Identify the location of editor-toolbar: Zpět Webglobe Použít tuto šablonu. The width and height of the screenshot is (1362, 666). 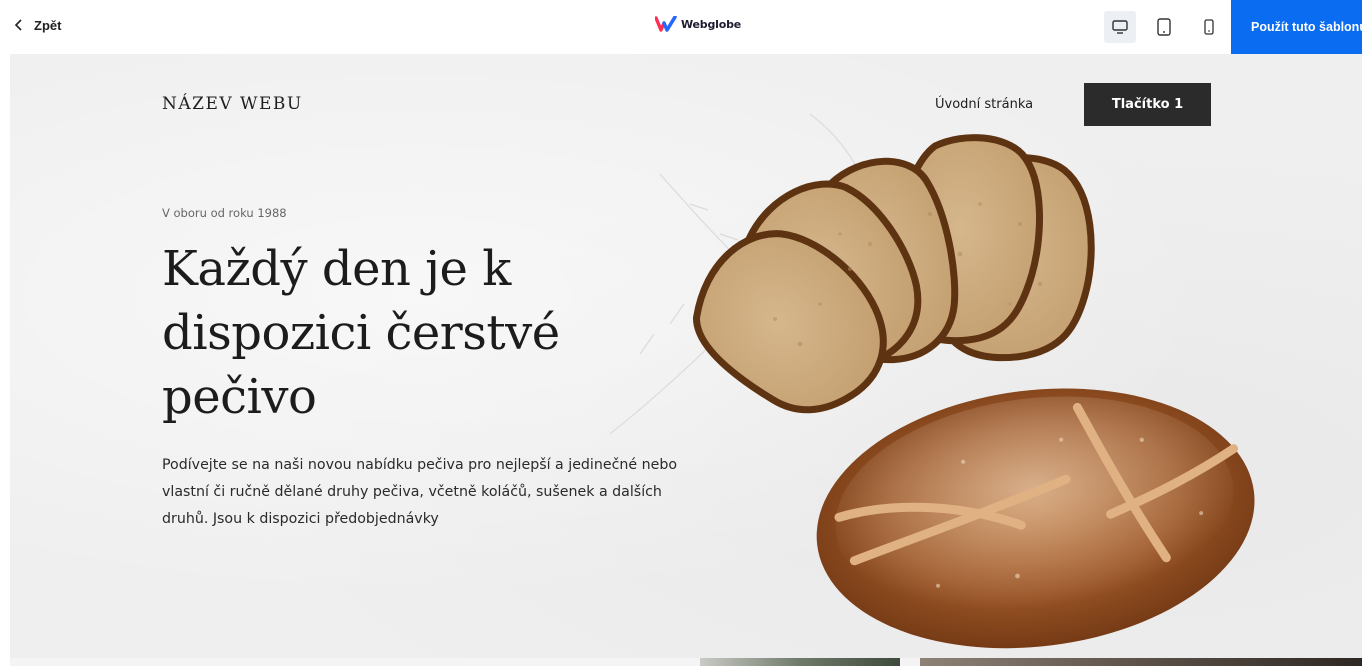
(681, 27).